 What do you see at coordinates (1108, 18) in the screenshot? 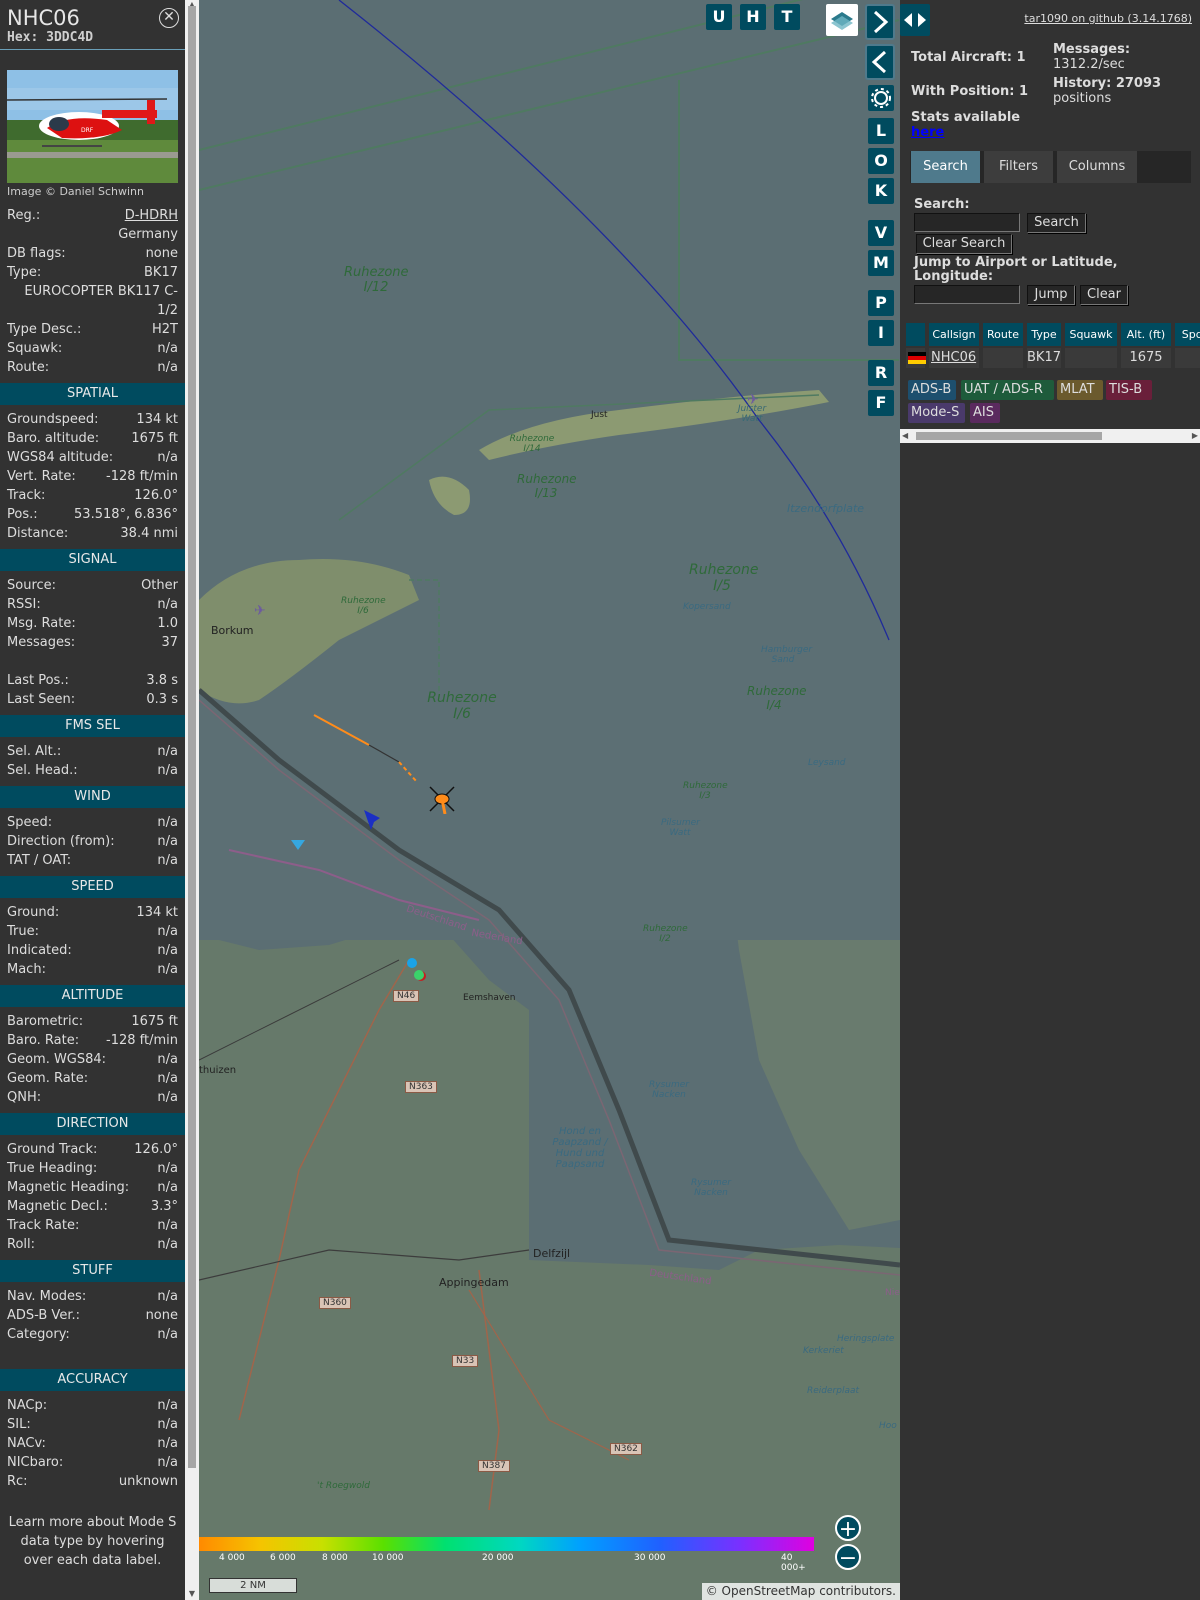
I see `github-link: tar1090 on github (3.14.1768)` at bounding box center [1108, 18].